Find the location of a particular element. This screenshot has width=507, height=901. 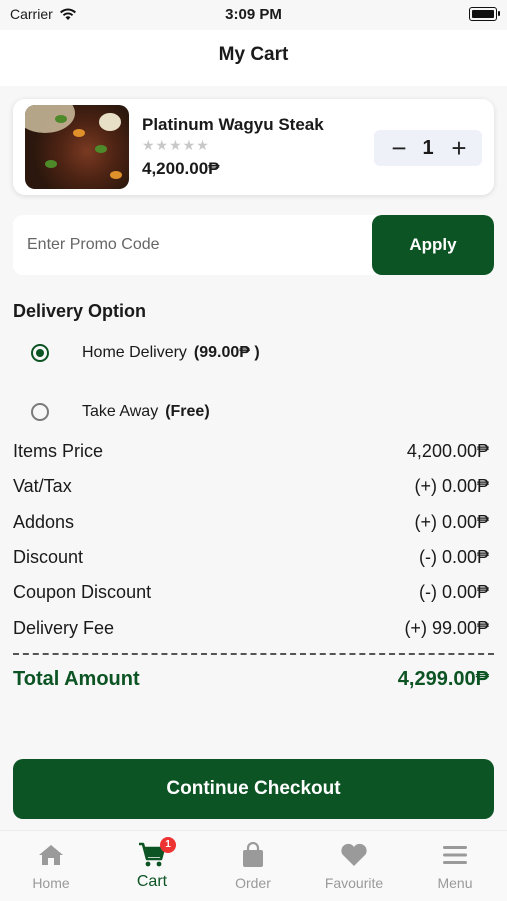

continue-checkout-button: Continue Checkout is located at coordinates (253, 789).